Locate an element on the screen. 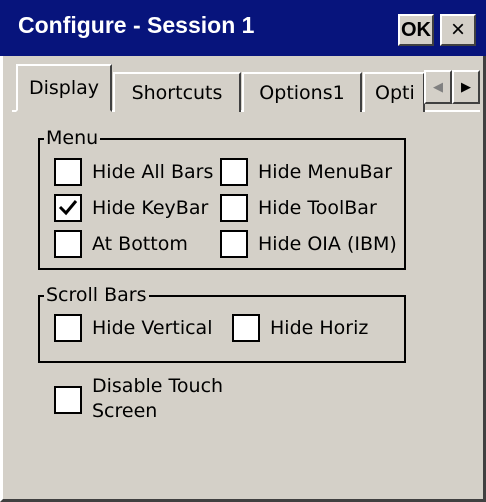 The height and width of the screenshot is (502, 486). hide-oia-checkbox: Hide OIA (IBM) is located at coordinates (308, 244).